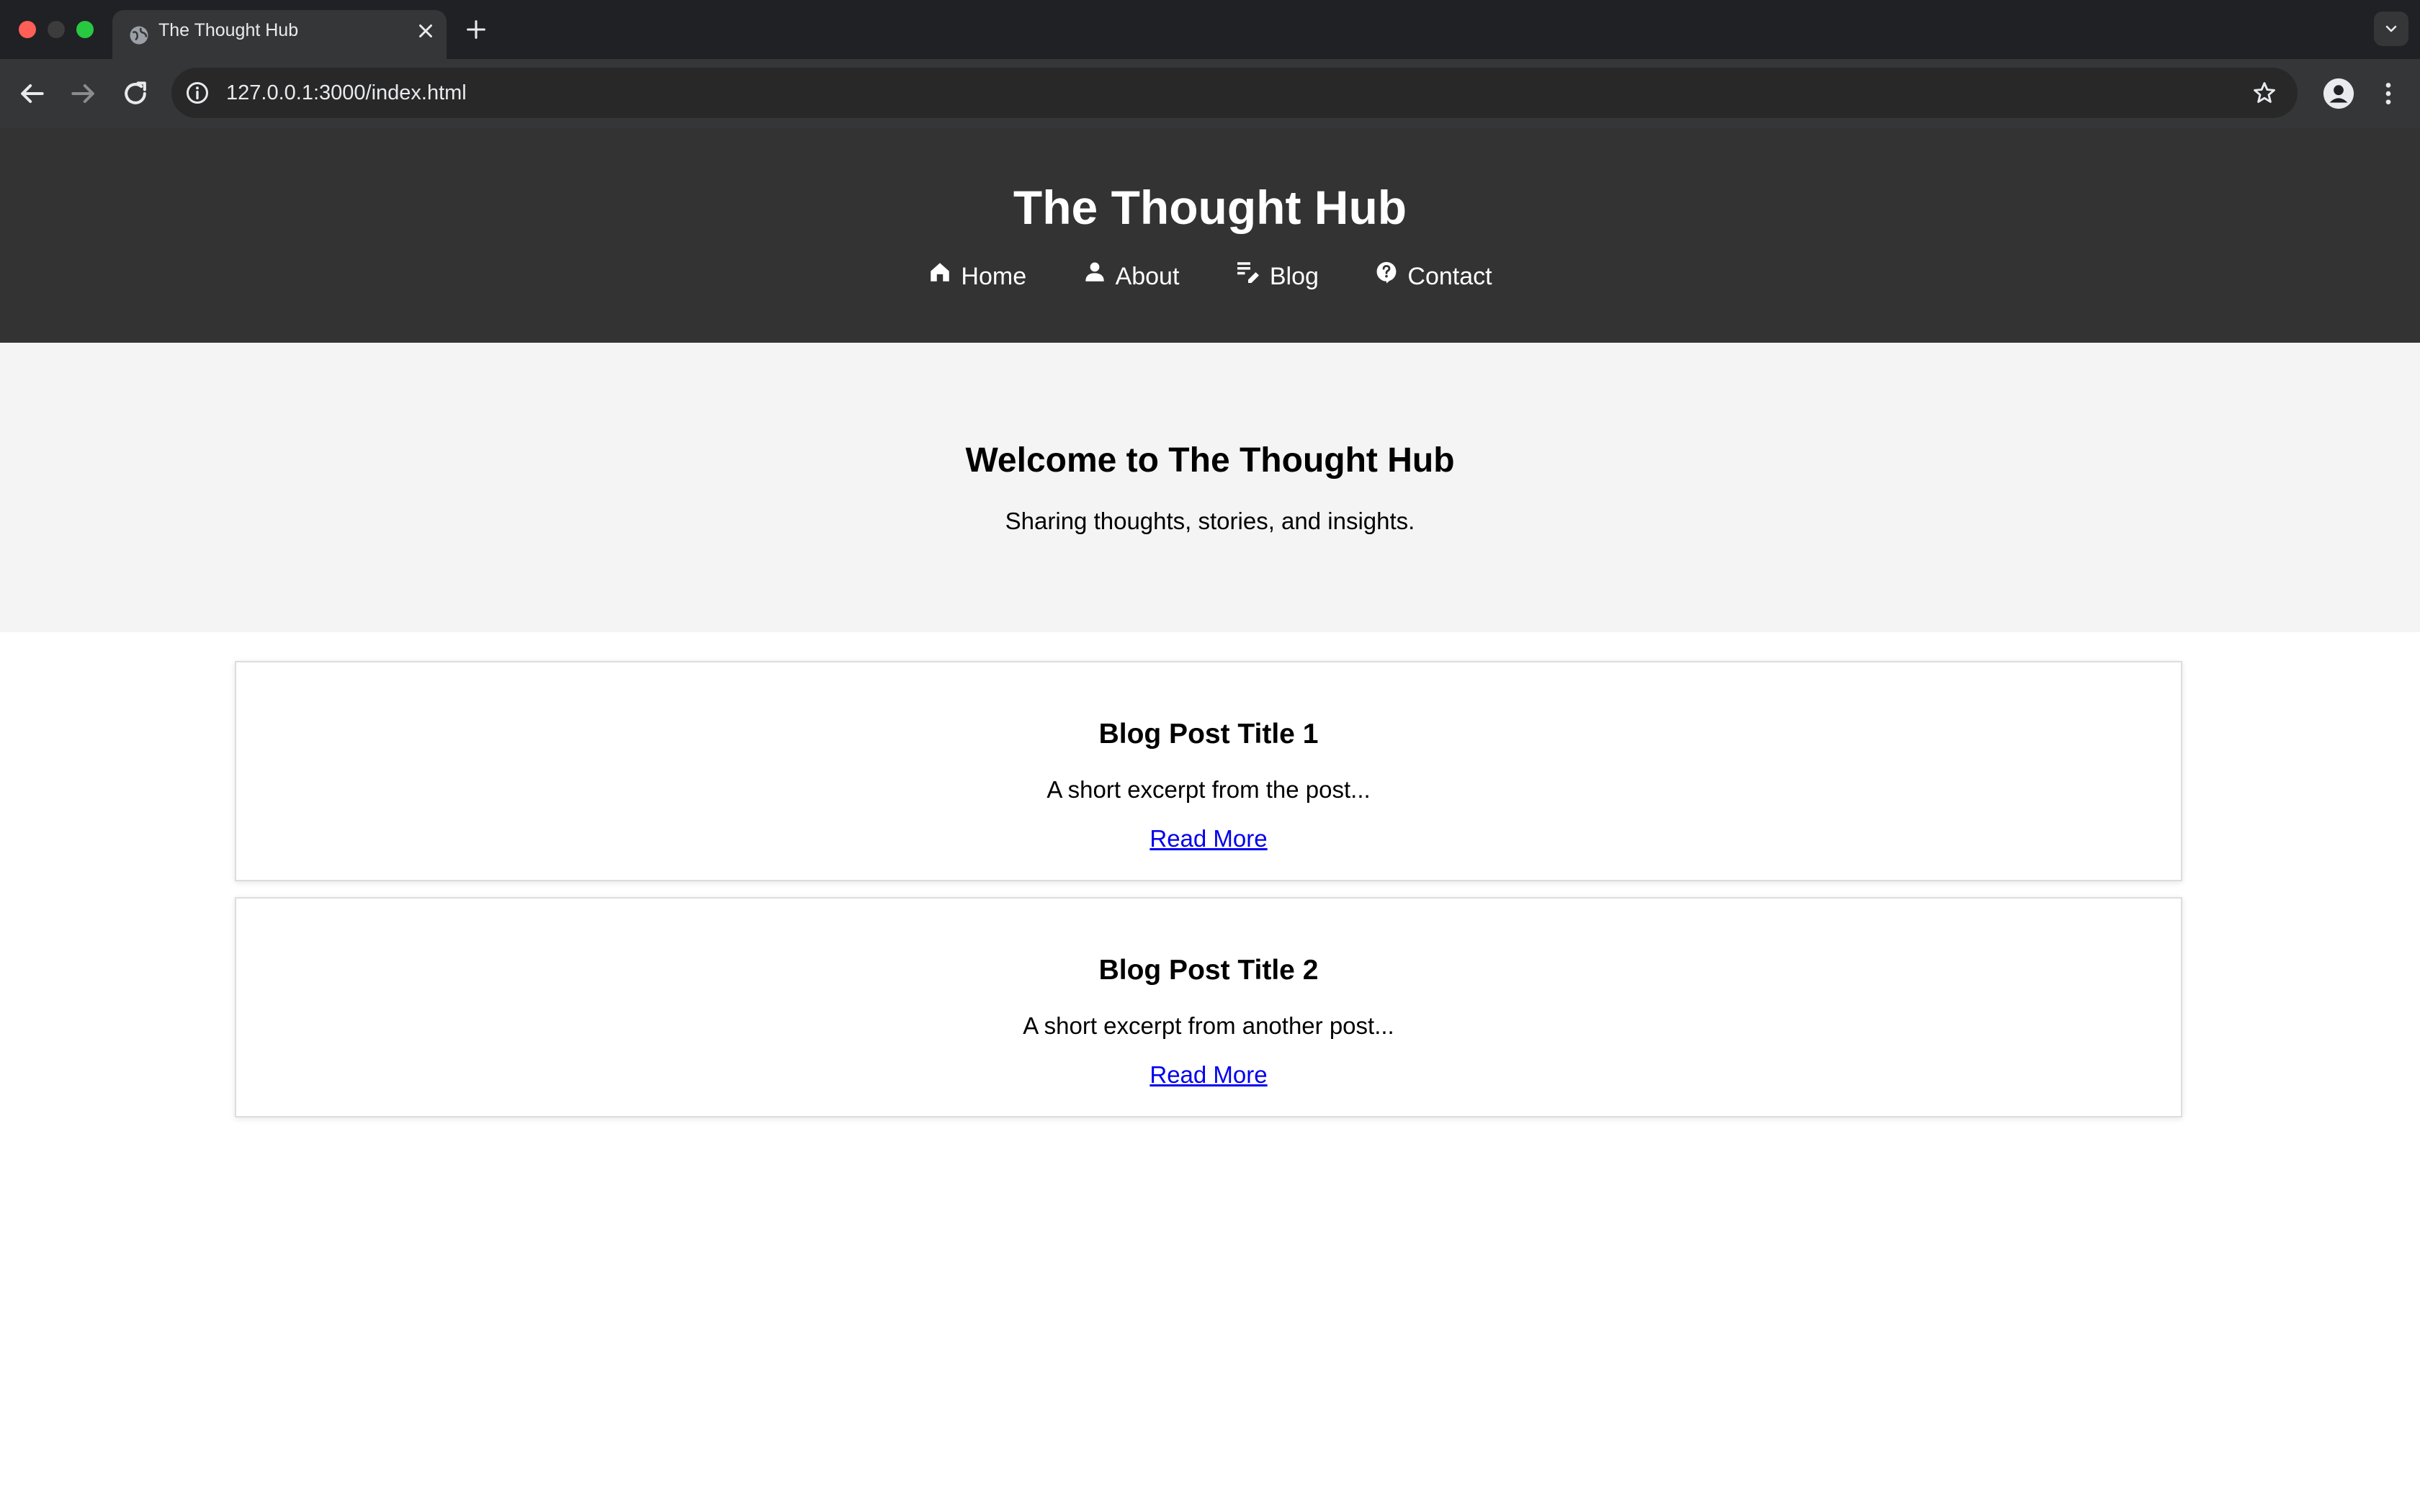  I want to click on chevron-down-icon, so click(2391, 28).